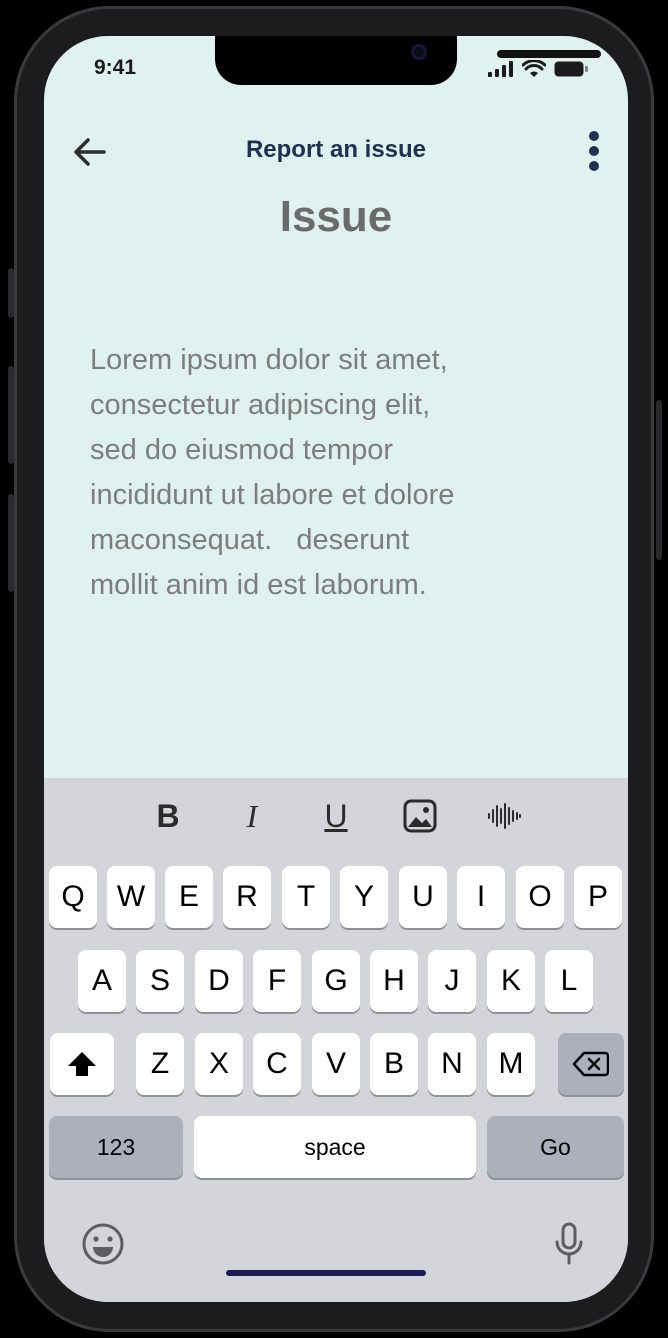  What do you see at coordinates (306, 897) in the screenshot?
I see `key-t: T` at bounding box center [306, 897].